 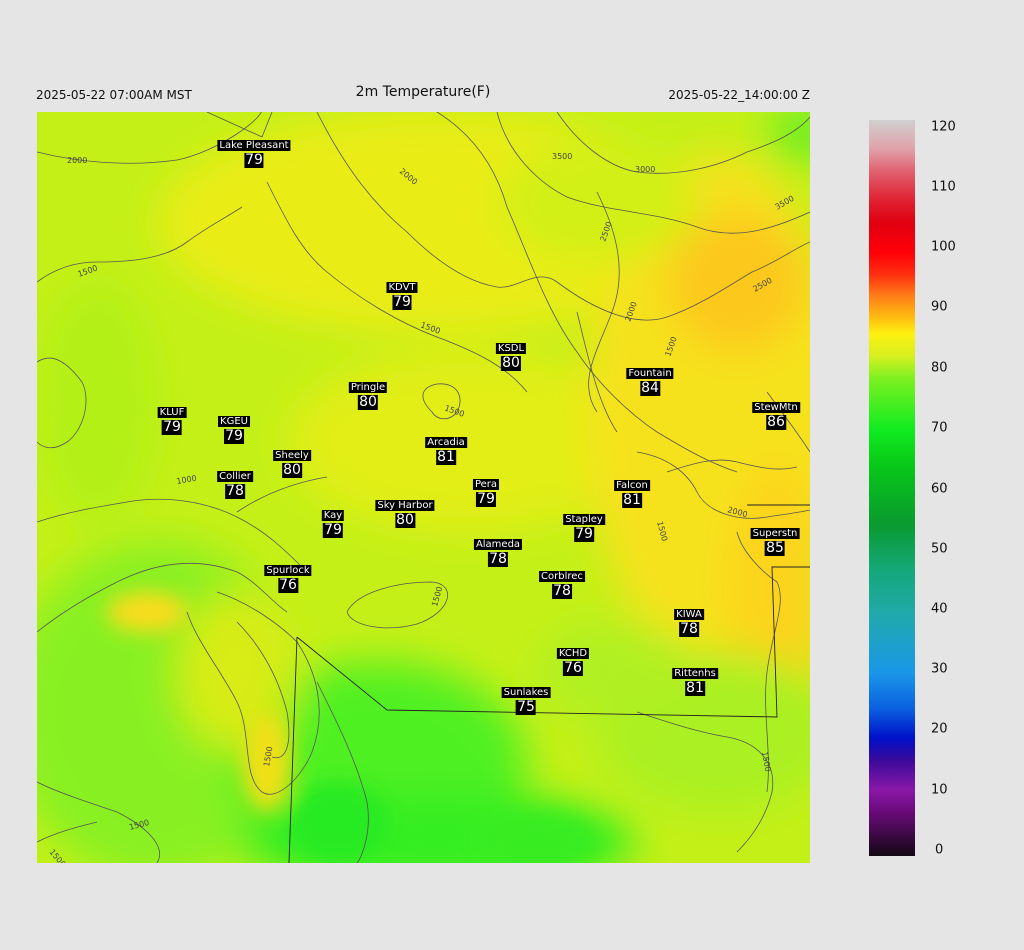 What do you see at coordinates (292, 455) in the screenshot?
I see `station-name: Sheely` at bounding box center [292, 455].